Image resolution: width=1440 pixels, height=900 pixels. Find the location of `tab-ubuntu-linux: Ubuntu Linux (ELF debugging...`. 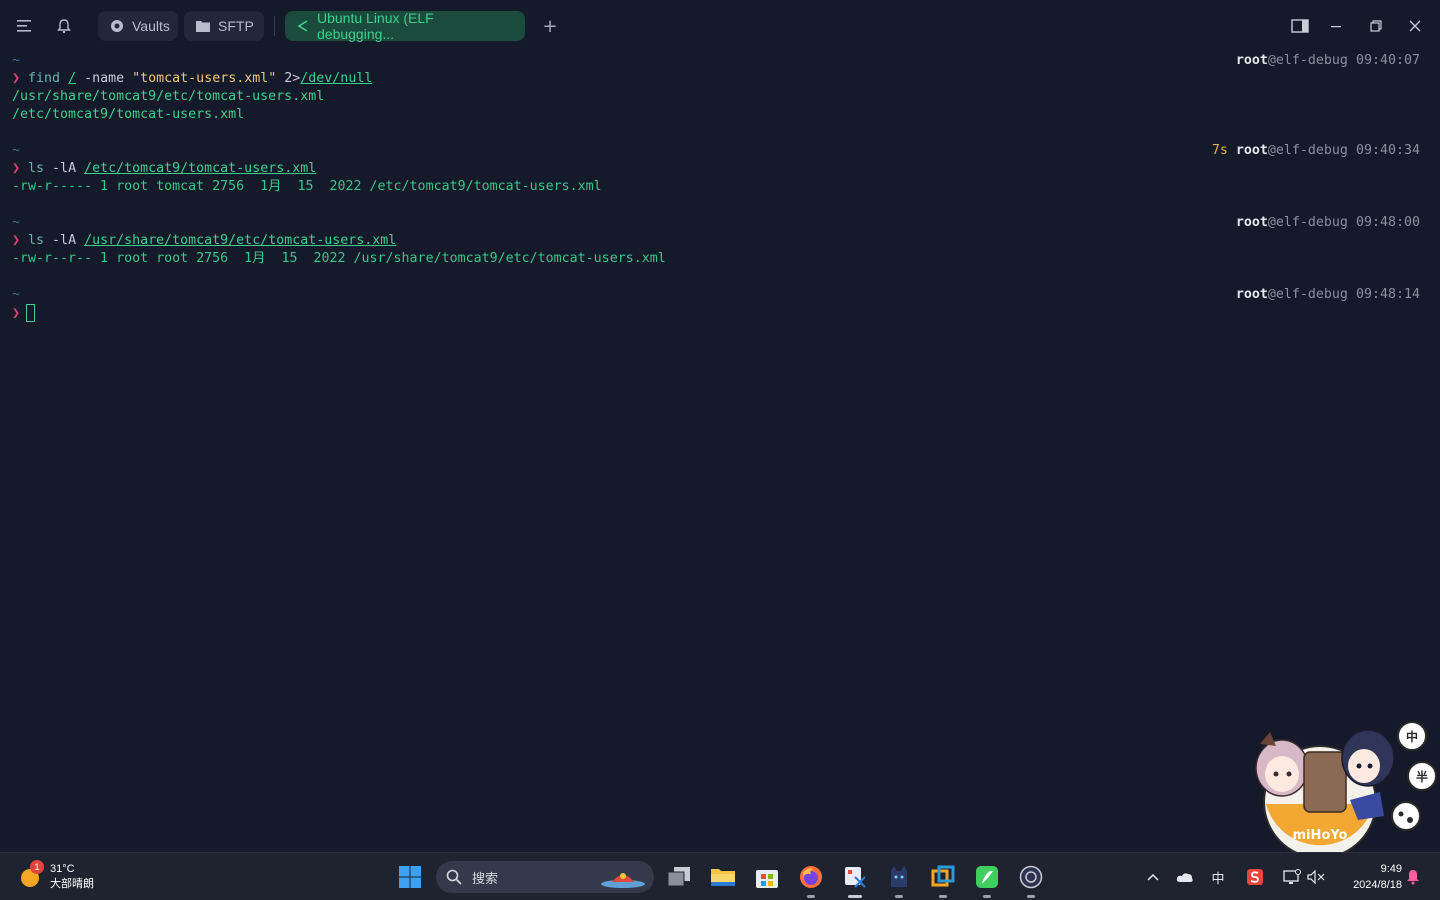

tab-ubuntu-linux: Ubuntu Linux (ELF debugging... is located at coordinates (405, 26).